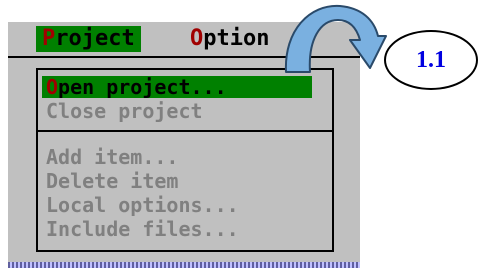 The image size is (482, 270). Describe the element at coordinates (236, 38) in the screenshot. I see `menu-options-label: ption` at that location.